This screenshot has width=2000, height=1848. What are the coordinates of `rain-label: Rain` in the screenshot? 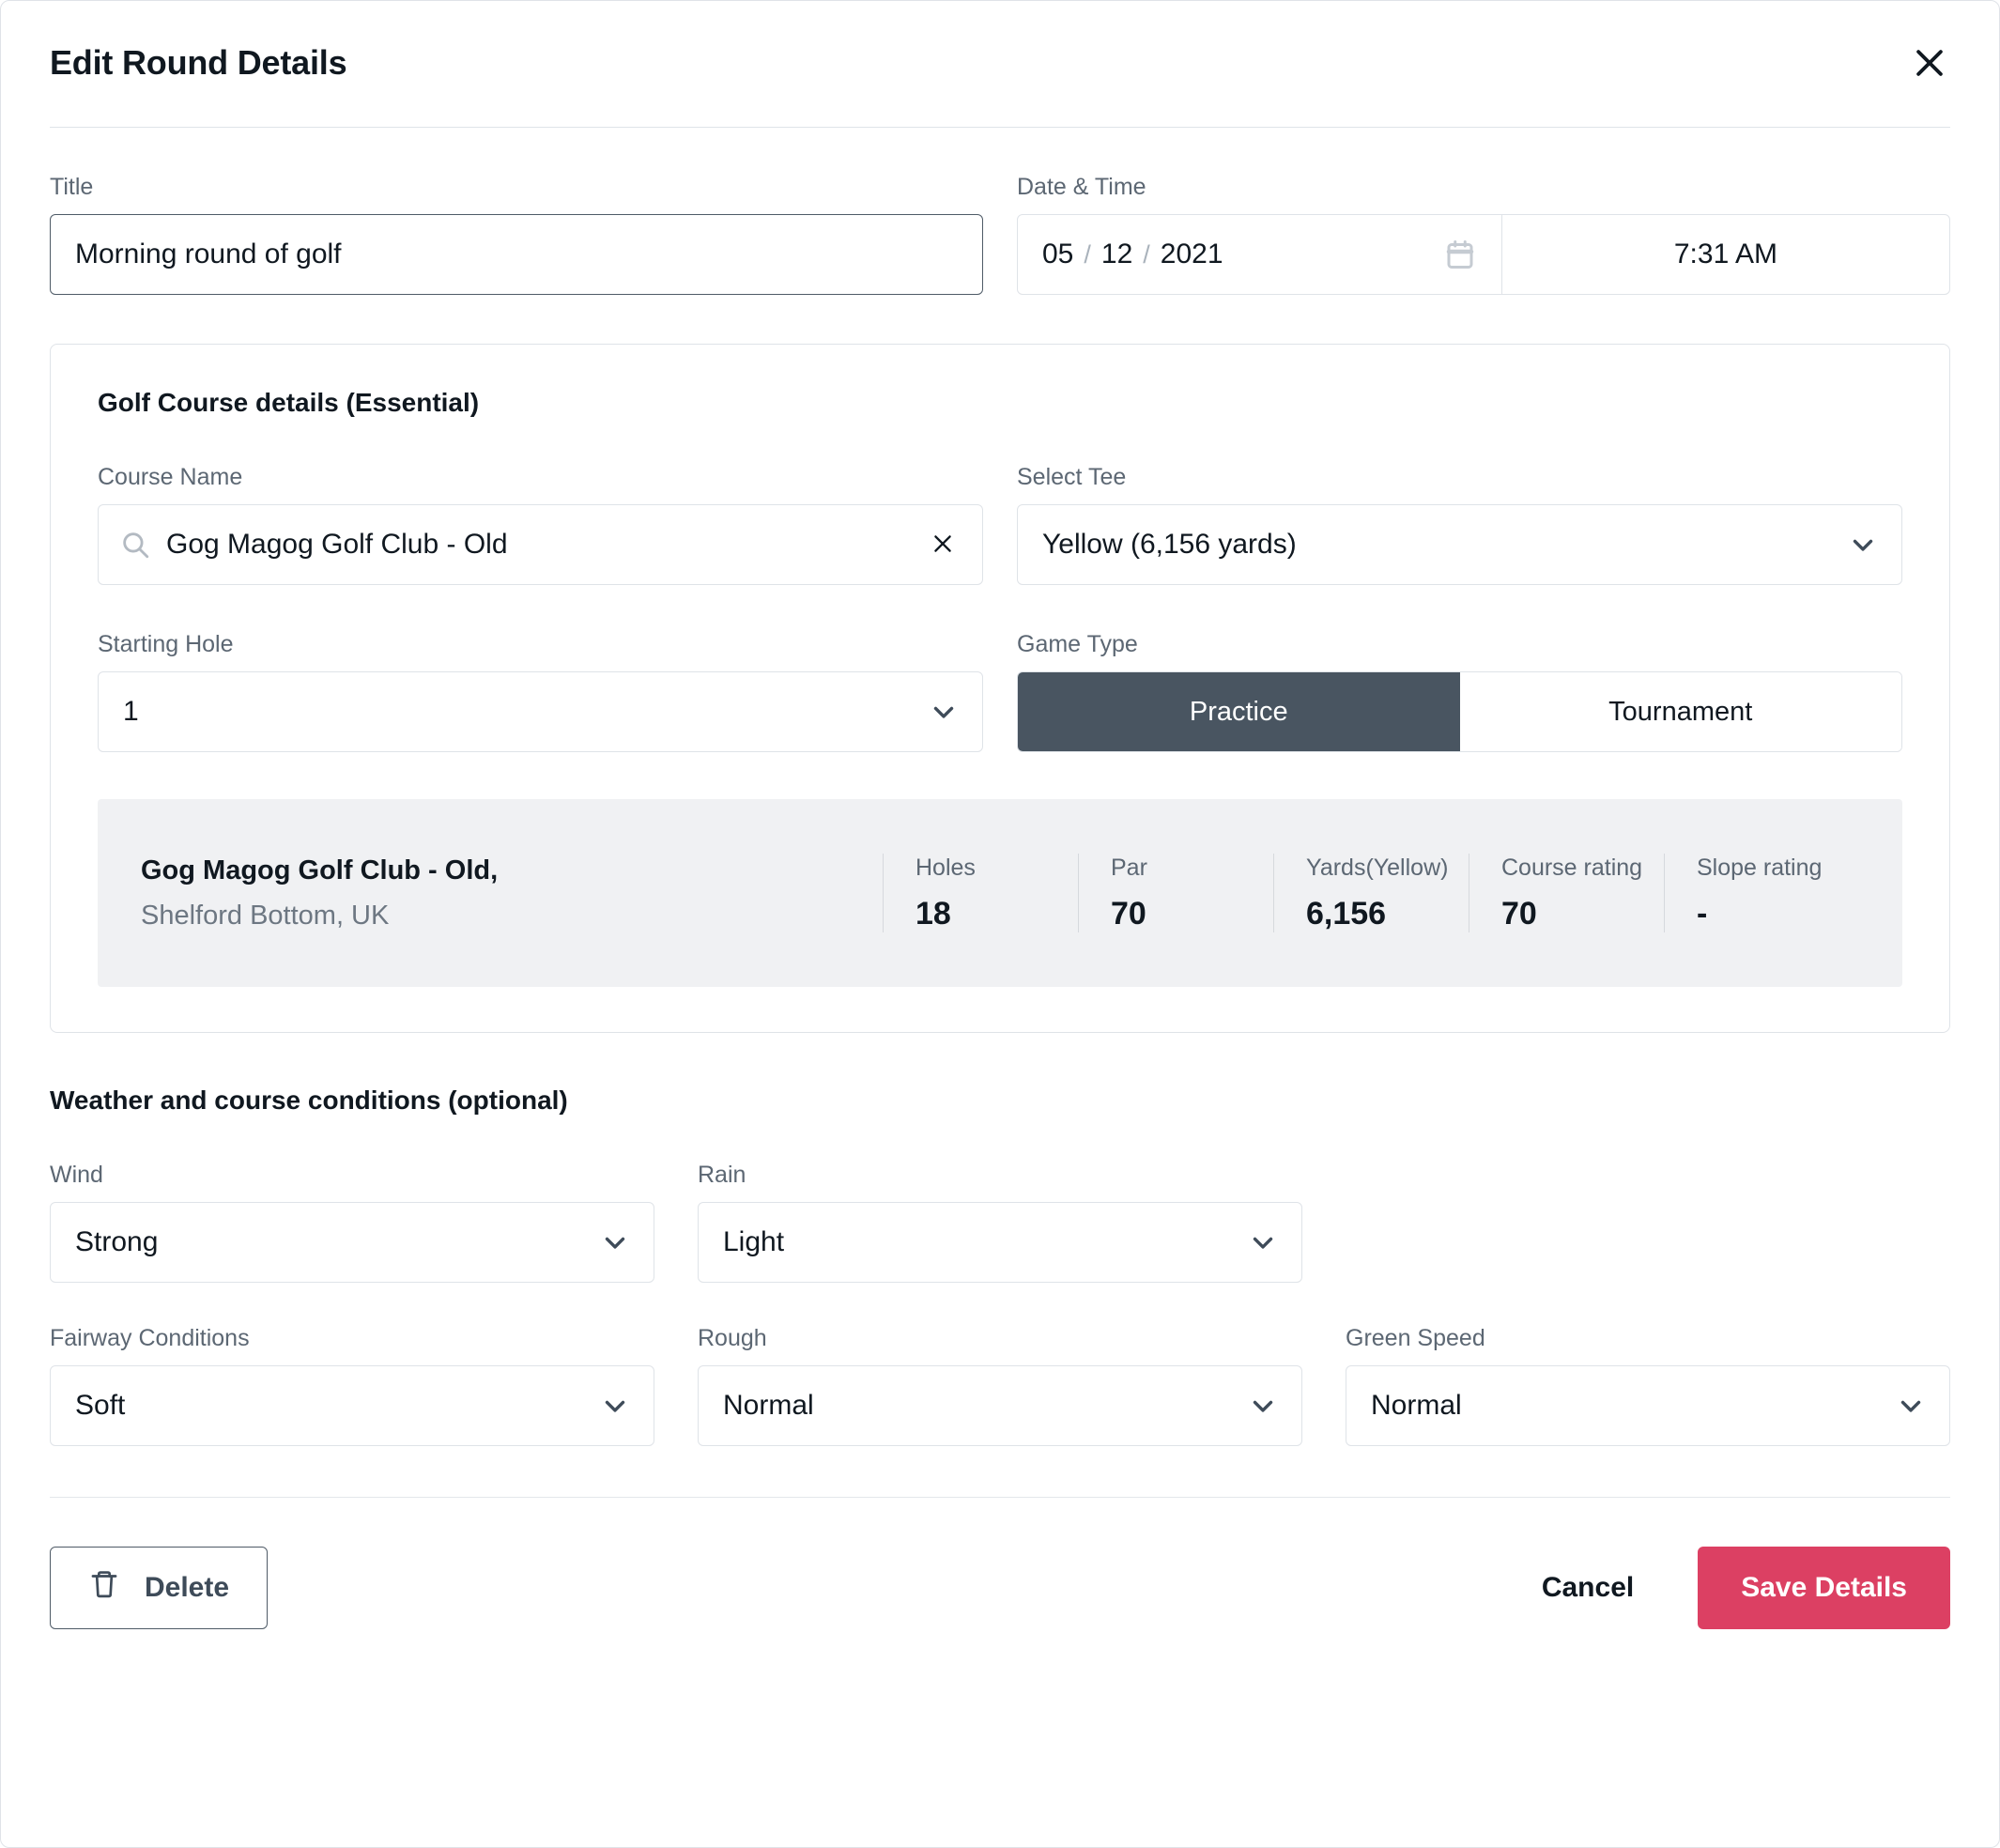 It's located at (722, 1175).